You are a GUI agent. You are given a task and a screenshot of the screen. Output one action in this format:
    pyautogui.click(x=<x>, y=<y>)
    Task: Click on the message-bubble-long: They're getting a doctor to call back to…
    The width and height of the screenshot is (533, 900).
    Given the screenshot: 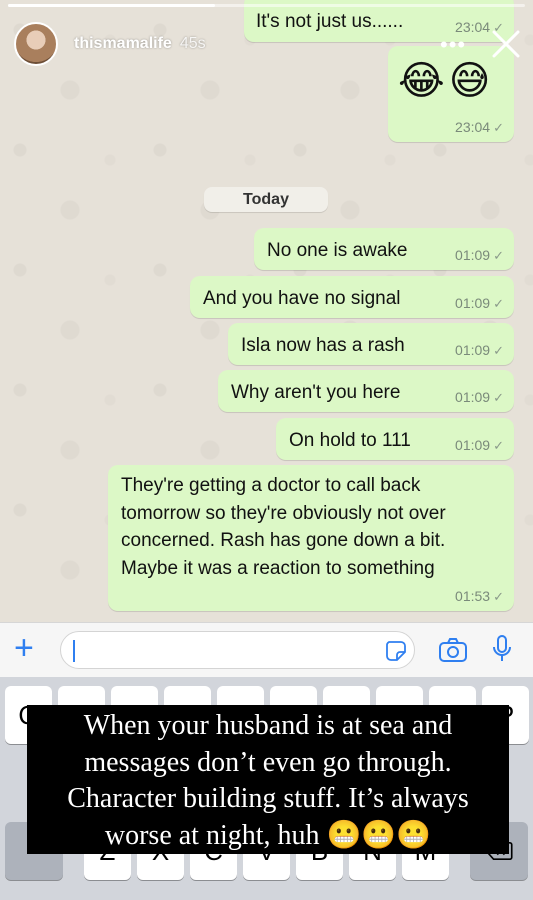 What is the action you would take?
    pyautogui.click(x=311, y=538)
    